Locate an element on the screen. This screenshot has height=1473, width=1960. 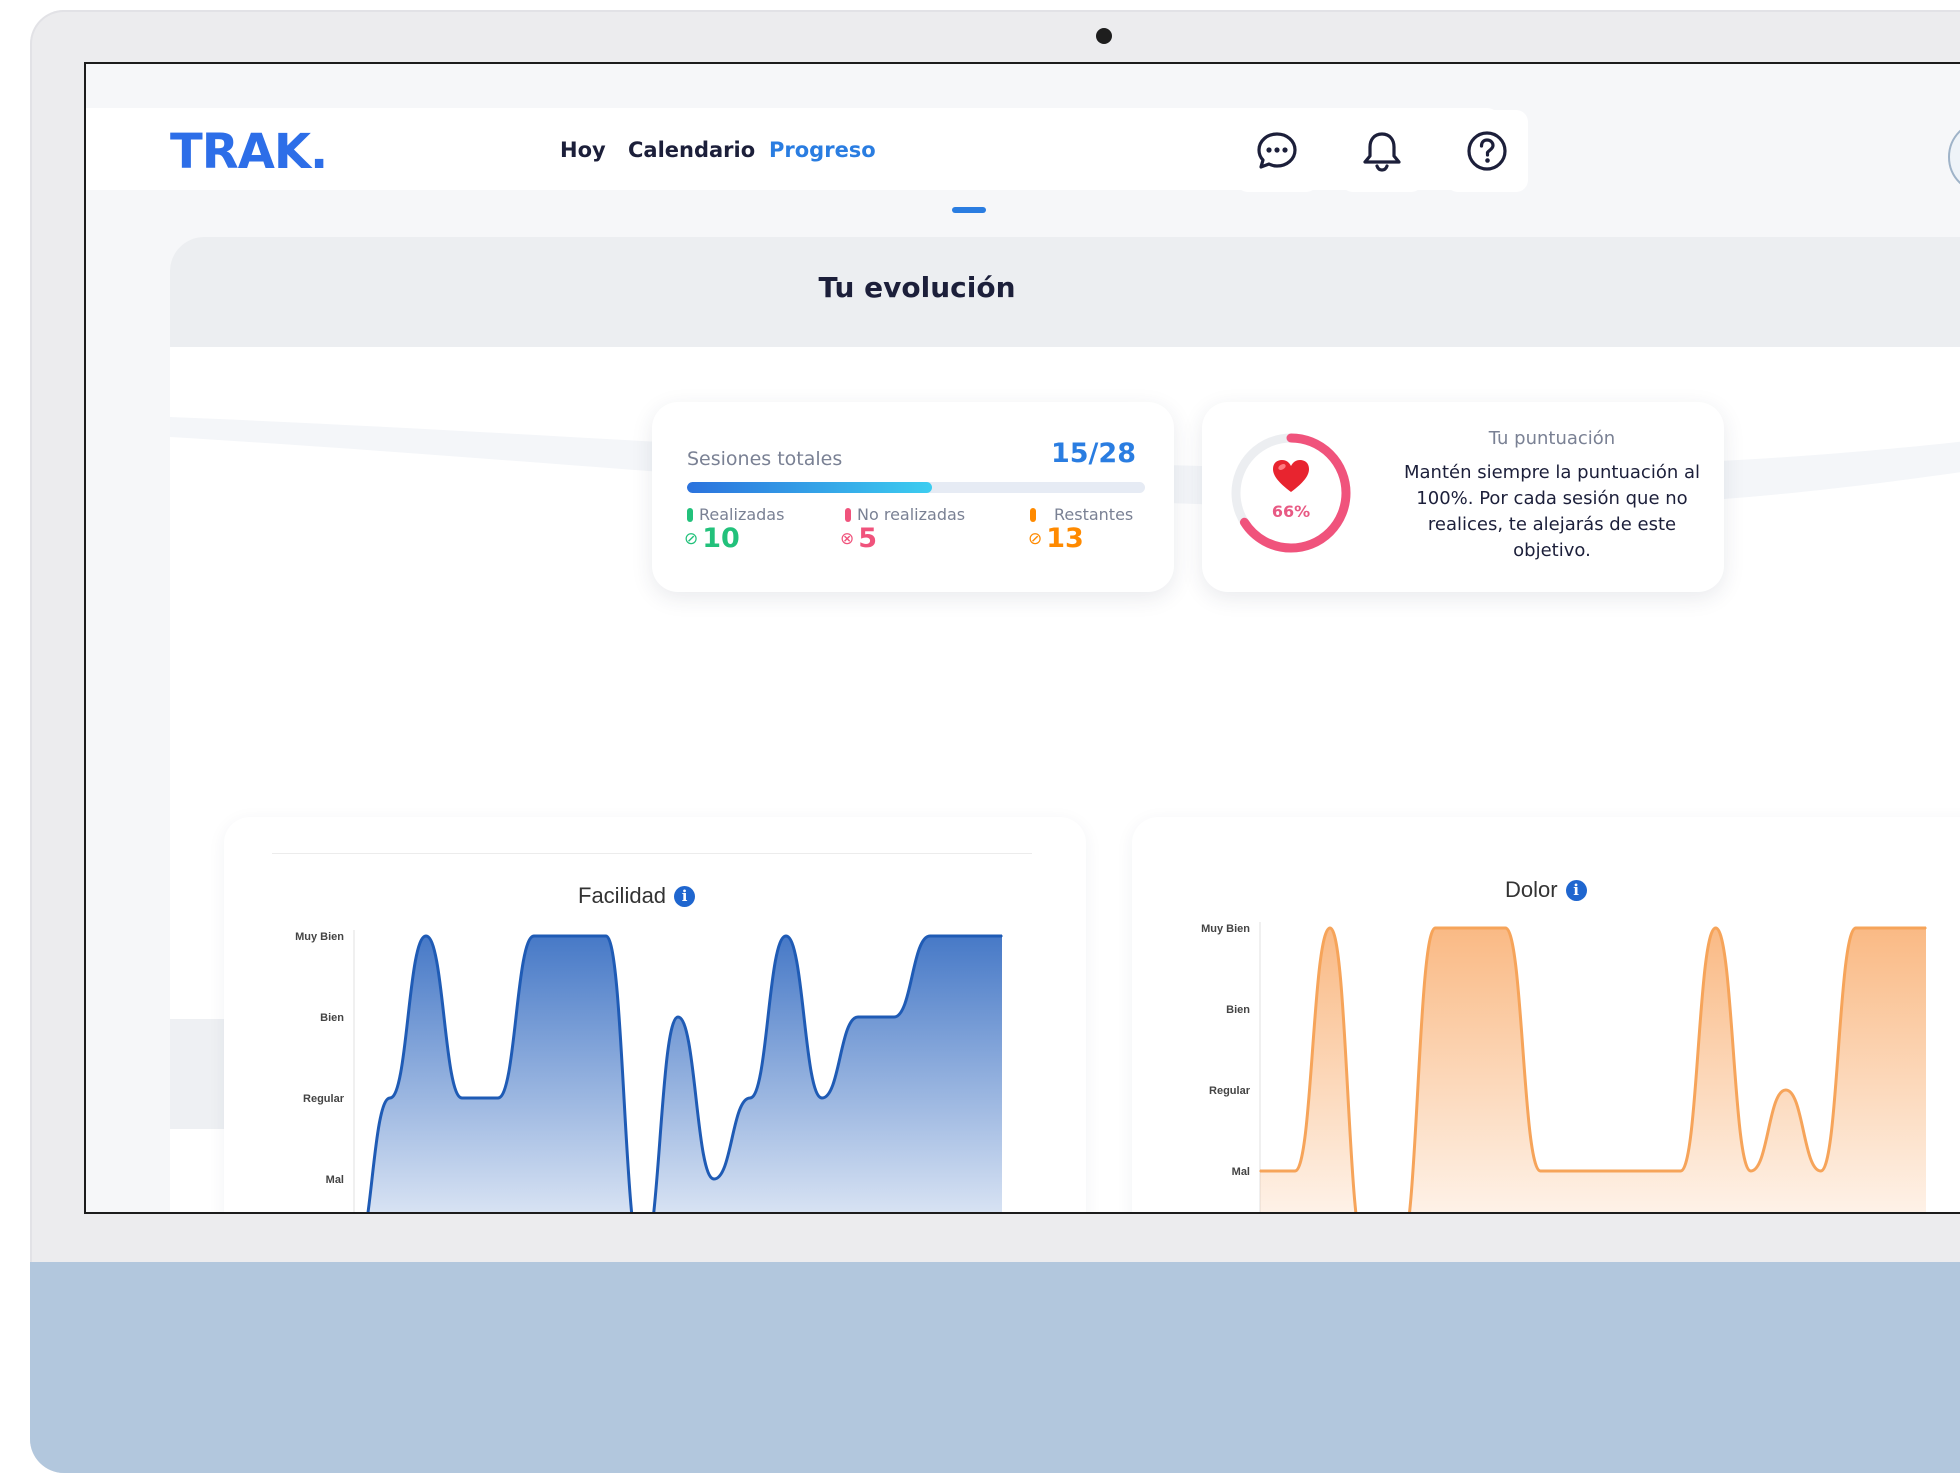
orange-dot-icon is located at coordinates (1033, 514).